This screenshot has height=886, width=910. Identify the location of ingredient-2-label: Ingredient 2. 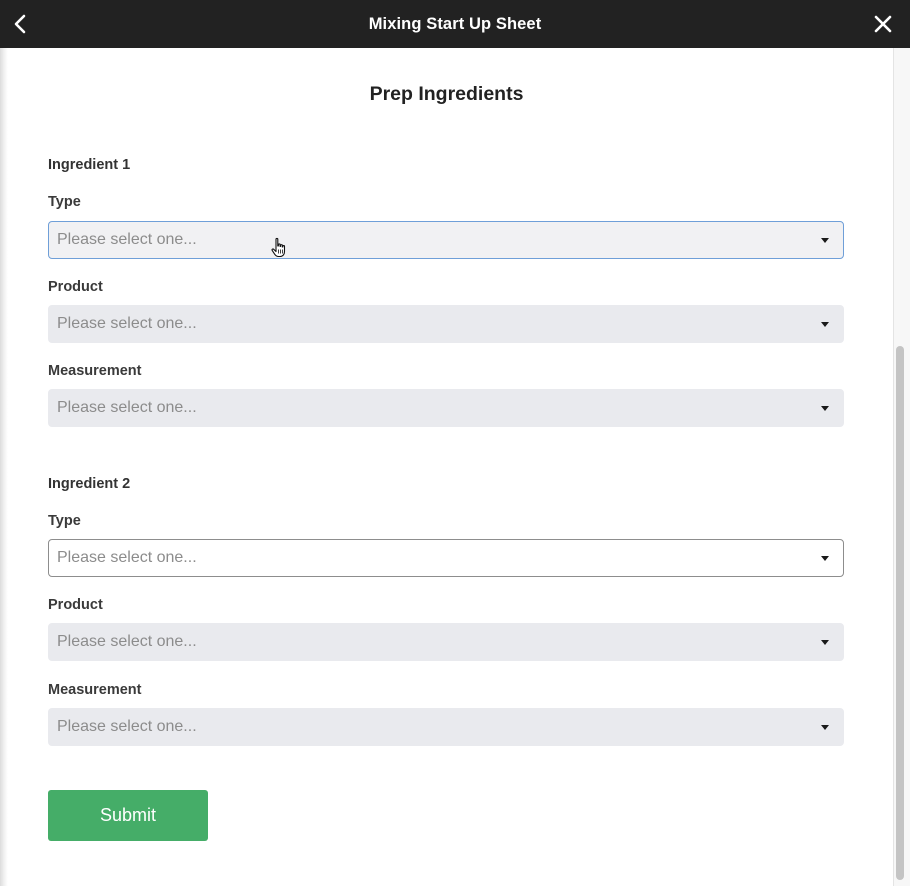
(89, 484).